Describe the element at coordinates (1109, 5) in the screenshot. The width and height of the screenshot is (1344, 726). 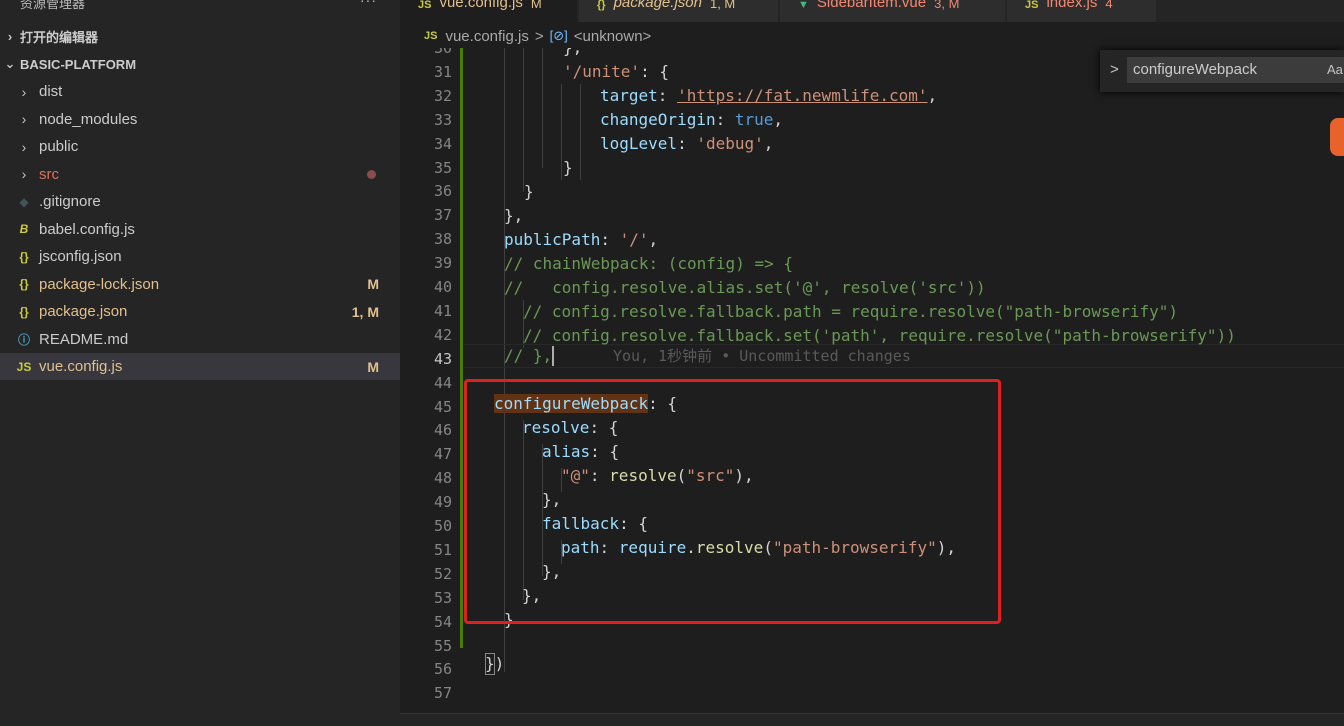
I see `tab-status: 4` at that location.